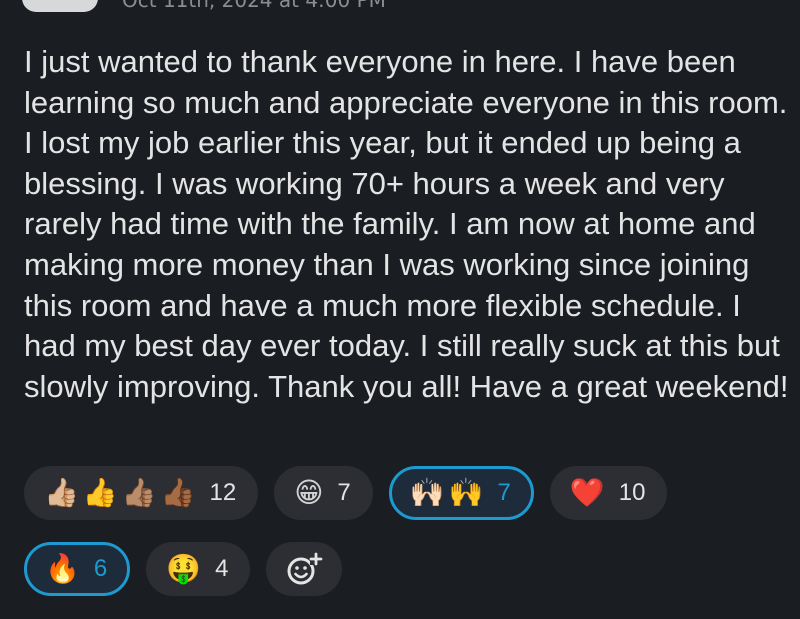 Image resolution: width=800 pixels, height=619 pixels. I want to click on reaction-count: 10, so click(632, 492).